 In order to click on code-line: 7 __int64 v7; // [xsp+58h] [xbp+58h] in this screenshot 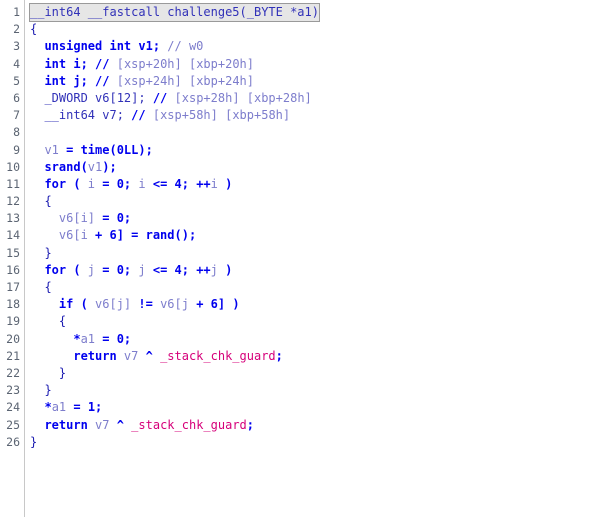, I will do `click(304, 115)`.